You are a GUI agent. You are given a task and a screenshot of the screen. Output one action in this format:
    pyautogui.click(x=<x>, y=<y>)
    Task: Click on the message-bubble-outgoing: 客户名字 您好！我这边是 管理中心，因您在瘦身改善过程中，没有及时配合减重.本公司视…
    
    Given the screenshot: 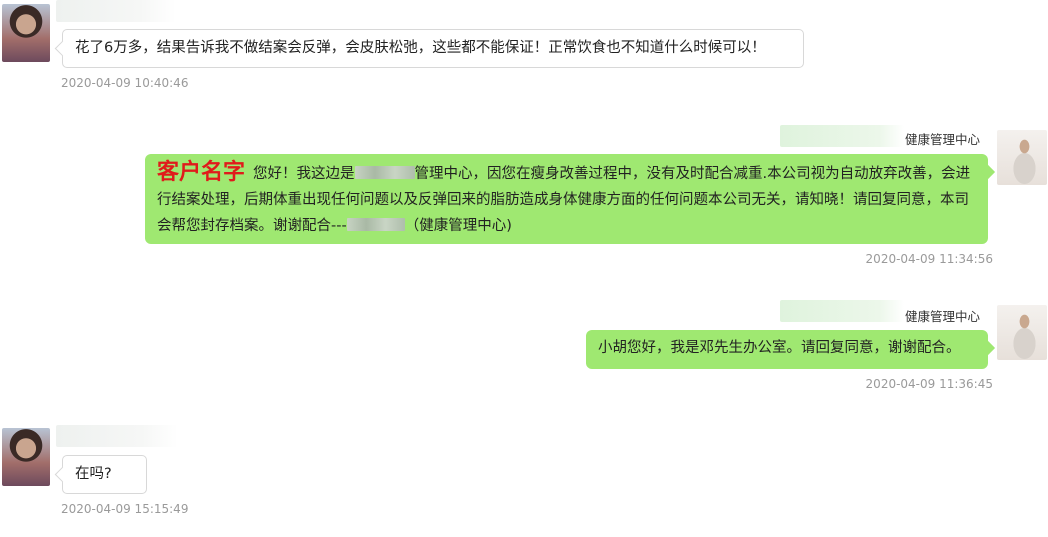 What is the action you would take?
    pyautogui.click(x=566, y=199)
    